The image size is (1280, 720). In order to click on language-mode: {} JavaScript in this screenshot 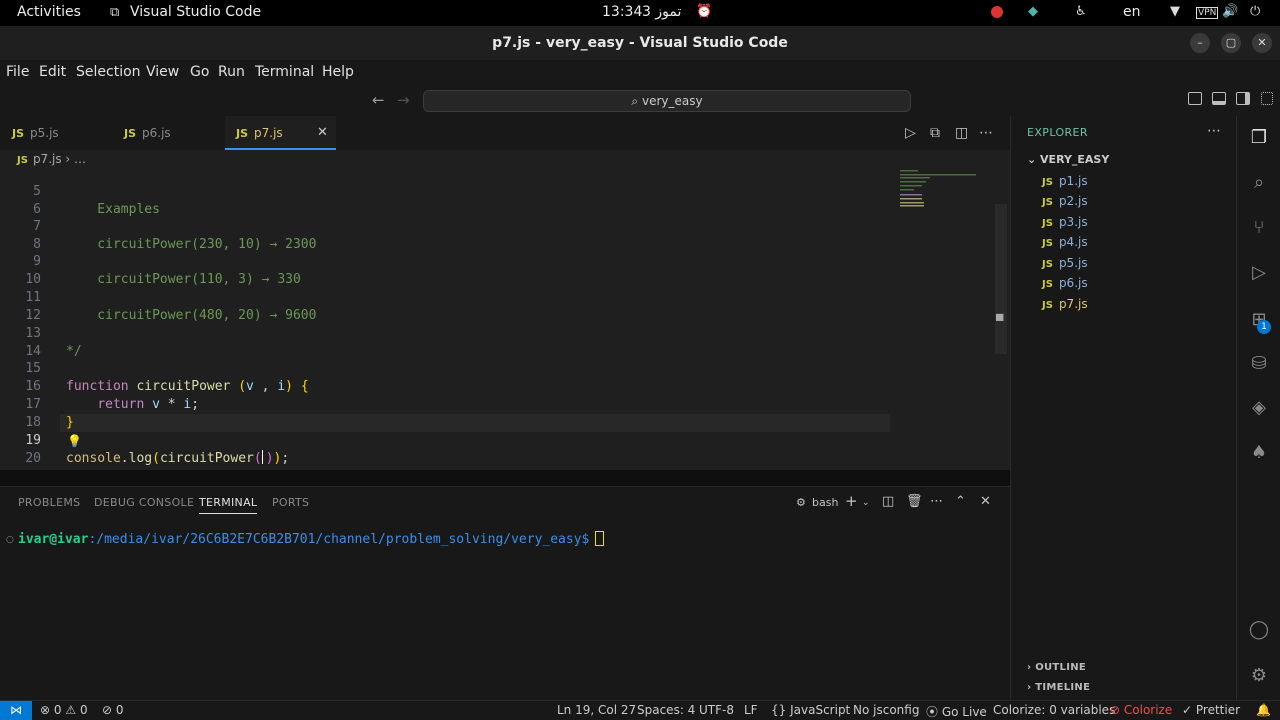, I will do `click(810, 710)`.